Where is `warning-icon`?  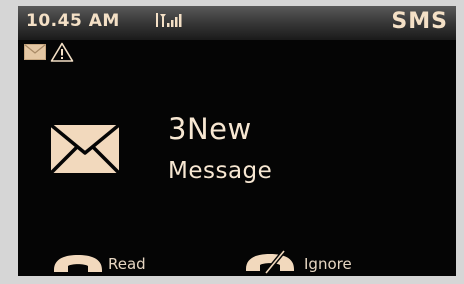 warning-icon is located at coordinates (62, 52).